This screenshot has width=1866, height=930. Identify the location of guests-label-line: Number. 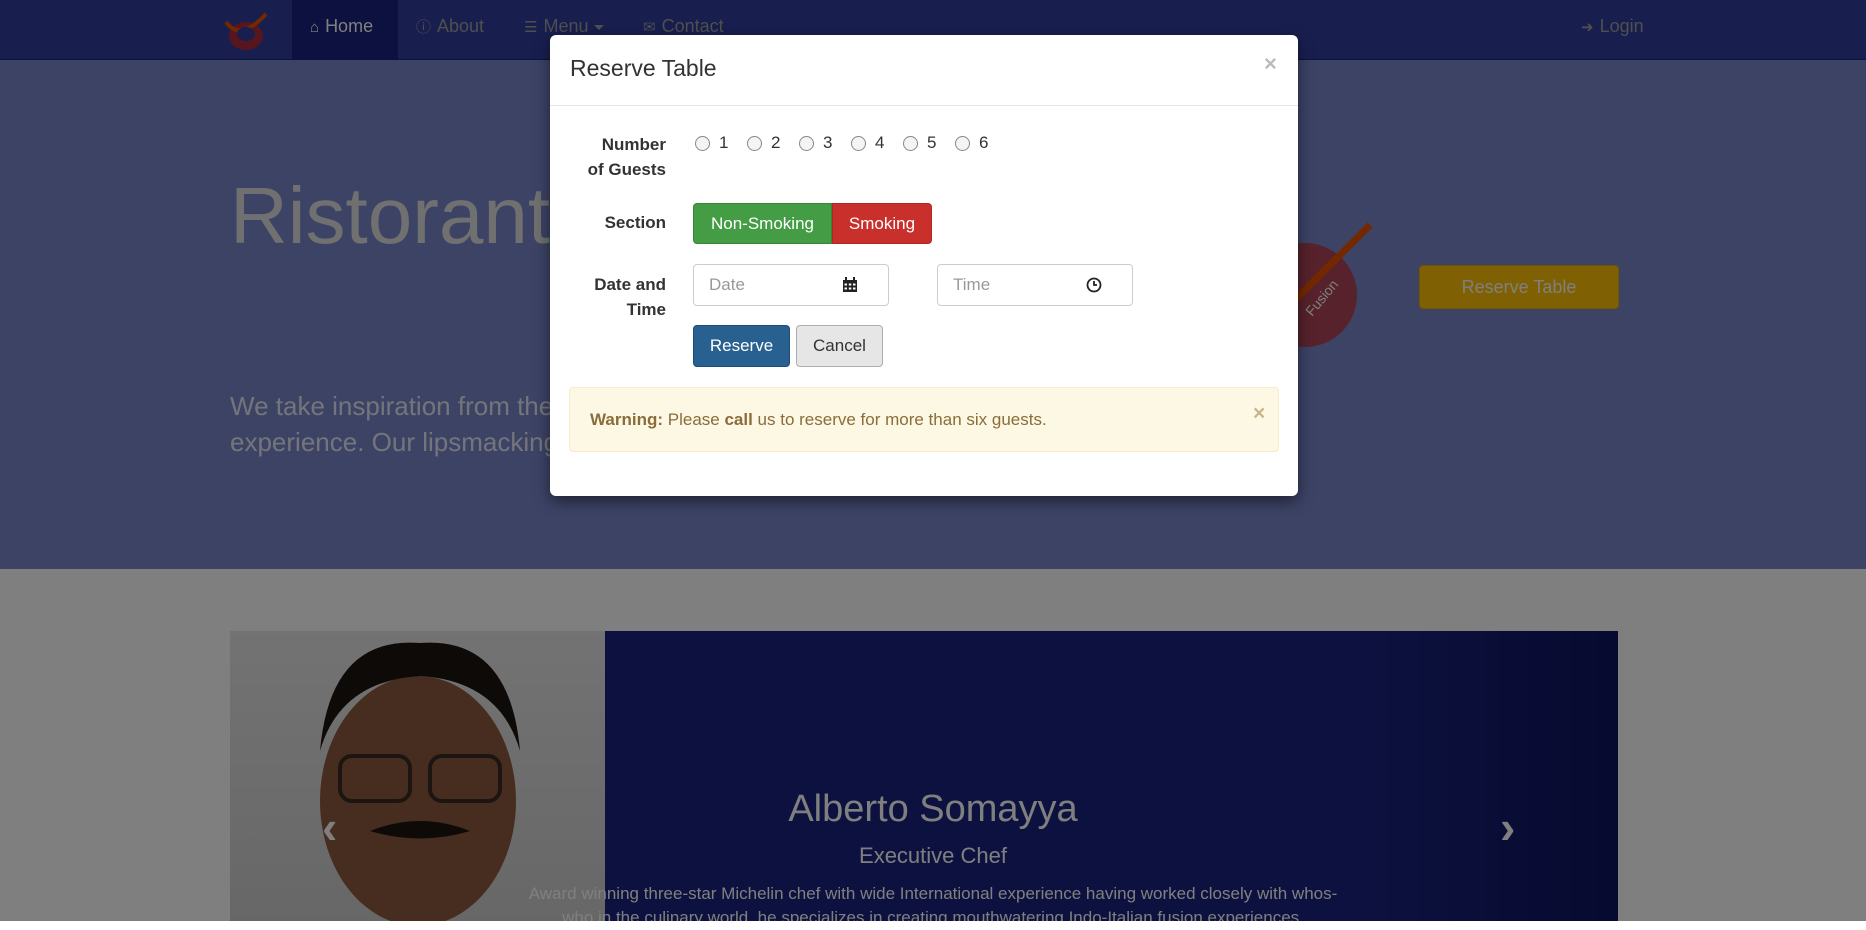
(633, 144).